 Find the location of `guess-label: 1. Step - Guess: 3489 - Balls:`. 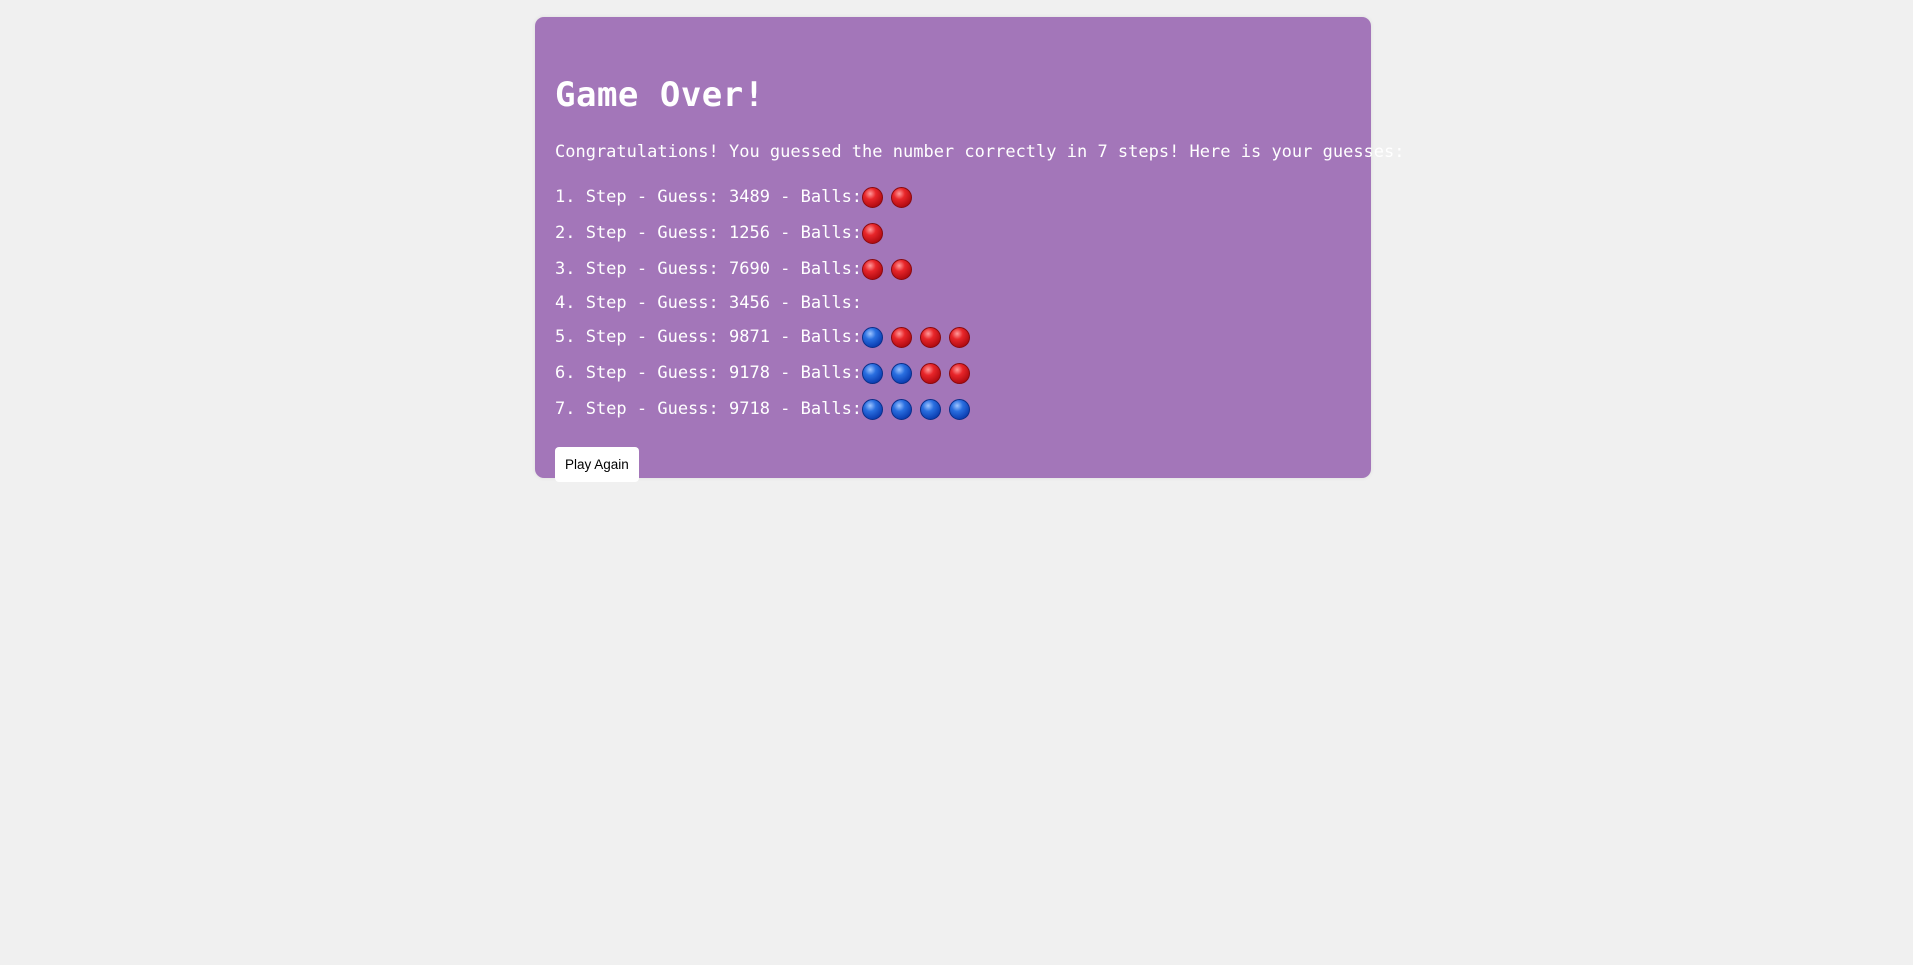

guess-label: 1. Step - Guess: 3489 - Balls: is located at coordinates (709, 197).